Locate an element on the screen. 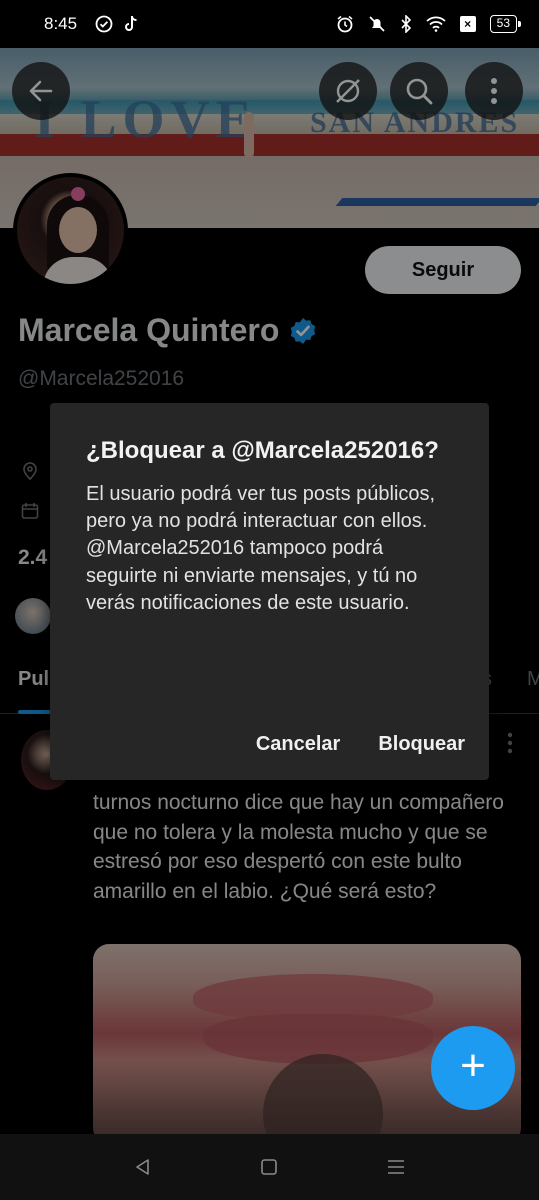 Image resolution: width=539 pixels, height=1200 pixels. nav-home-icon is located at coordinates (269, 1167).